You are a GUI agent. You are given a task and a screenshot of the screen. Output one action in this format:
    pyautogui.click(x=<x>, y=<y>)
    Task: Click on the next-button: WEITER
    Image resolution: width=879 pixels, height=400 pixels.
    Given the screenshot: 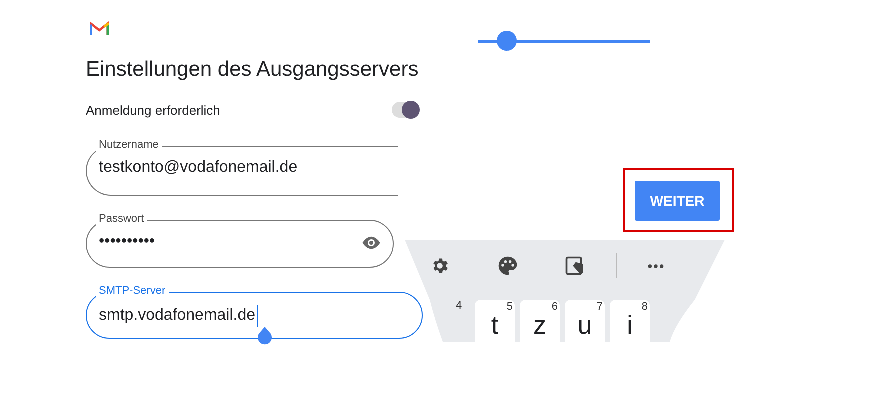 What is the action you would take?
    pyautogui.click(x=677, y=201)
    